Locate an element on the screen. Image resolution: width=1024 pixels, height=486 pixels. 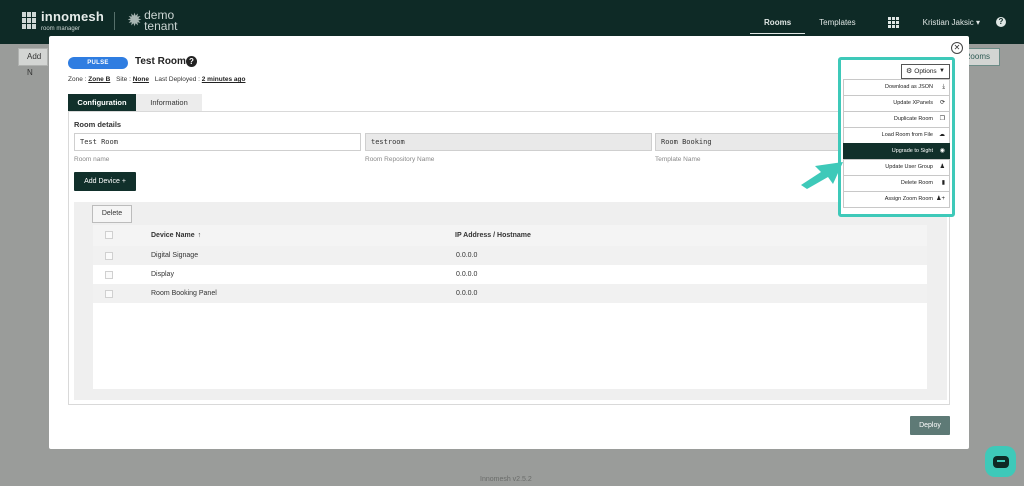
menu-item-assign-zoom-room: Assign Zoom Room ♟+ is located at coordinates (896, 199).